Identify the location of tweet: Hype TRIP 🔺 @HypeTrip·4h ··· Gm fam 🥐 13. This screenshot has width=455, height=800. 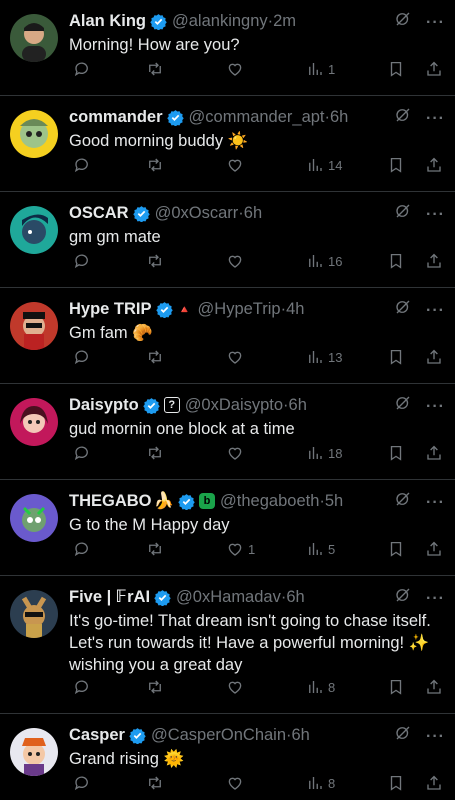
(227, 336).